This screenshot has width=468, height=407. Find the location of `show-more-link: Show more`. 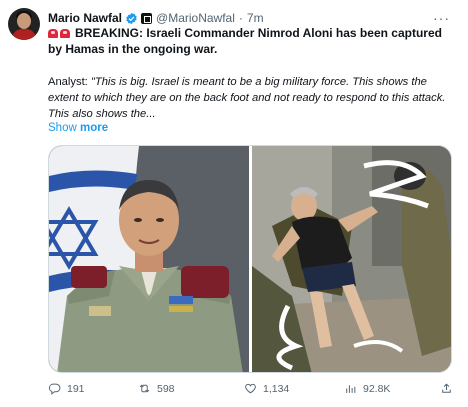

show-more-link: Show more is located at coordinates (78, 128).